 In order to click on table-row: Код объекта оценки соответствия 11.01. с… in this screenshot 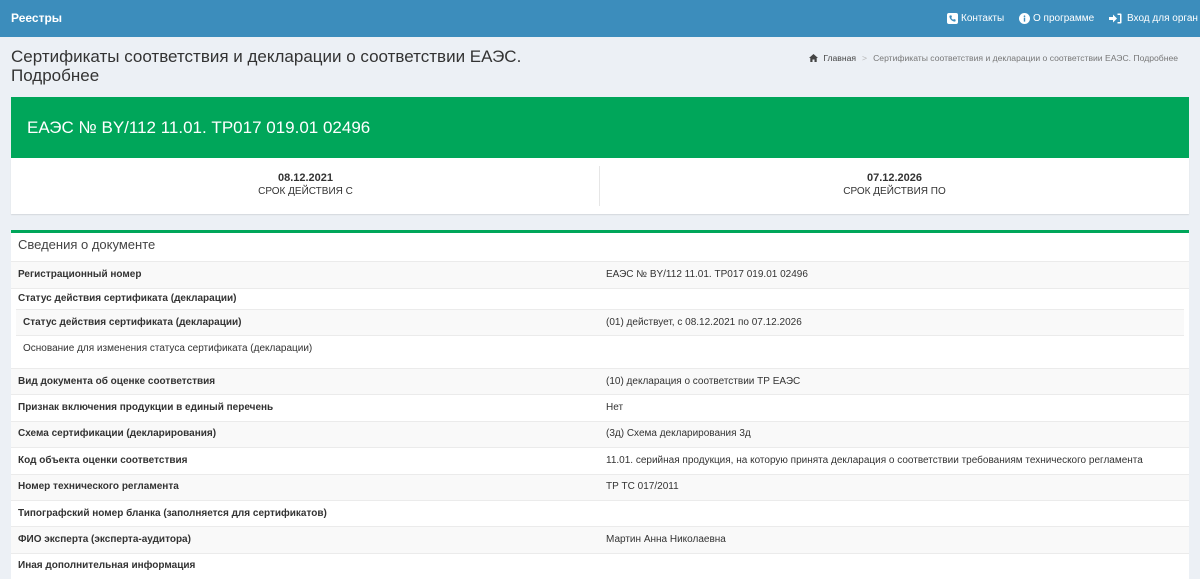, I will do `click(600, 460)`.